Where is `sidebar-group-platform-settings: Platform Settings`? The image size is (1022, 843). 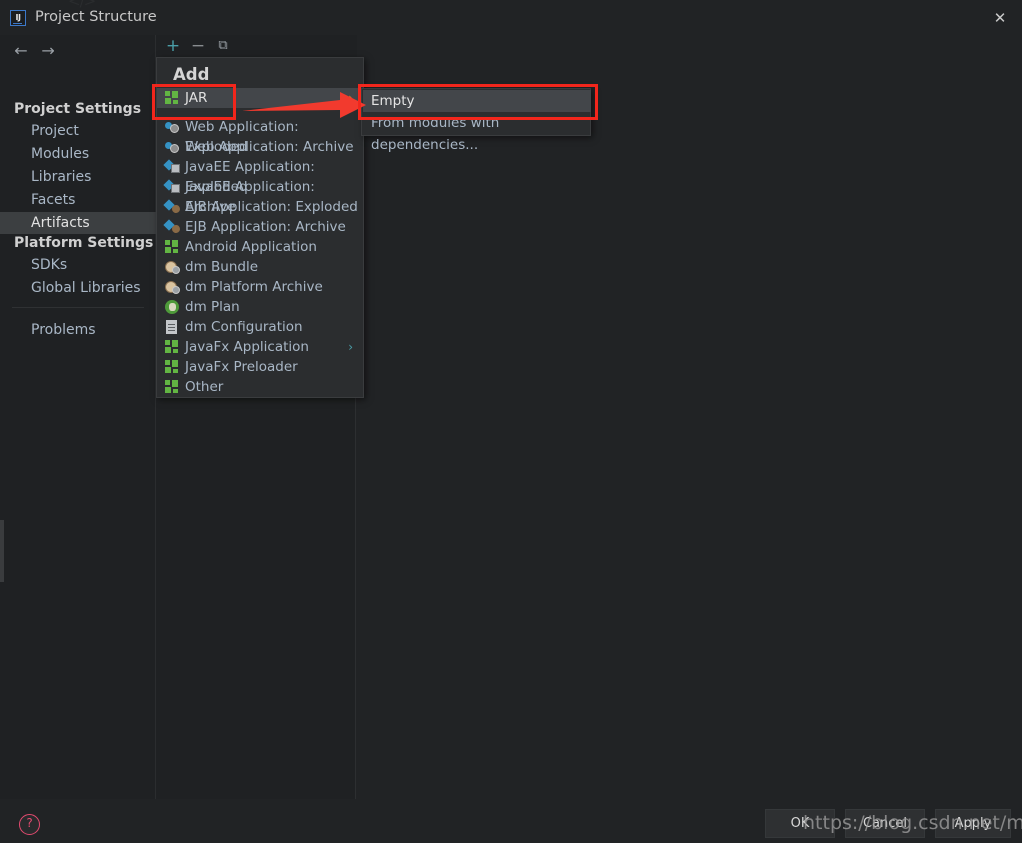
sidebar-group-platform-settings: Platform Settings is located at coordinates (84, 243).